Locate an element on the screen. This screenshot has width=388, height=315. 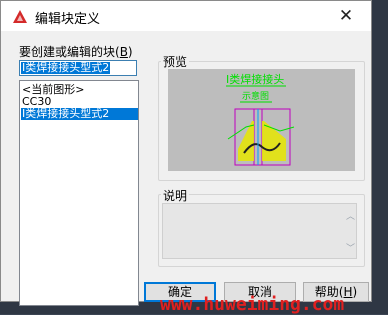
list-item-selected: I类焊接接头型式2 is located at coordinates (79, 114).